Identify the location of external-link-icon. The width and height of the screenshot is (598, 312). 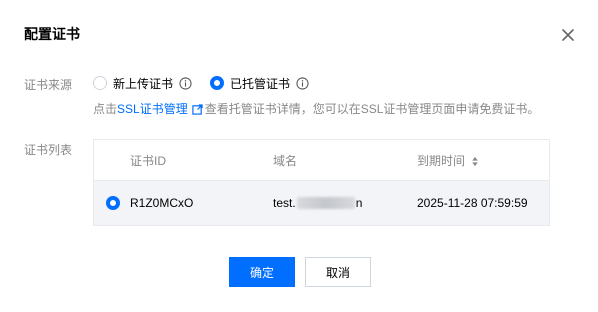
(197, 109).